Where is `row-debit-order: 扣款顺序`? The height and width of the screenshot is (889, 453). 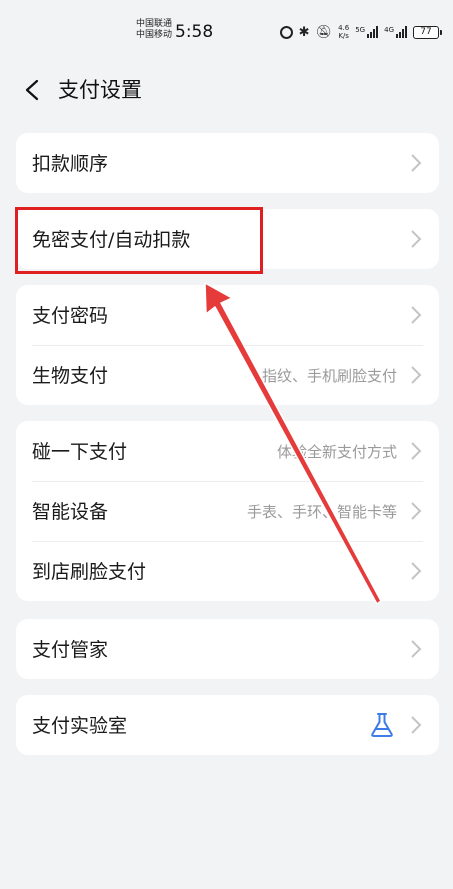
row-debit-order: 扣款顺序 is located at coordinates (227, 163).